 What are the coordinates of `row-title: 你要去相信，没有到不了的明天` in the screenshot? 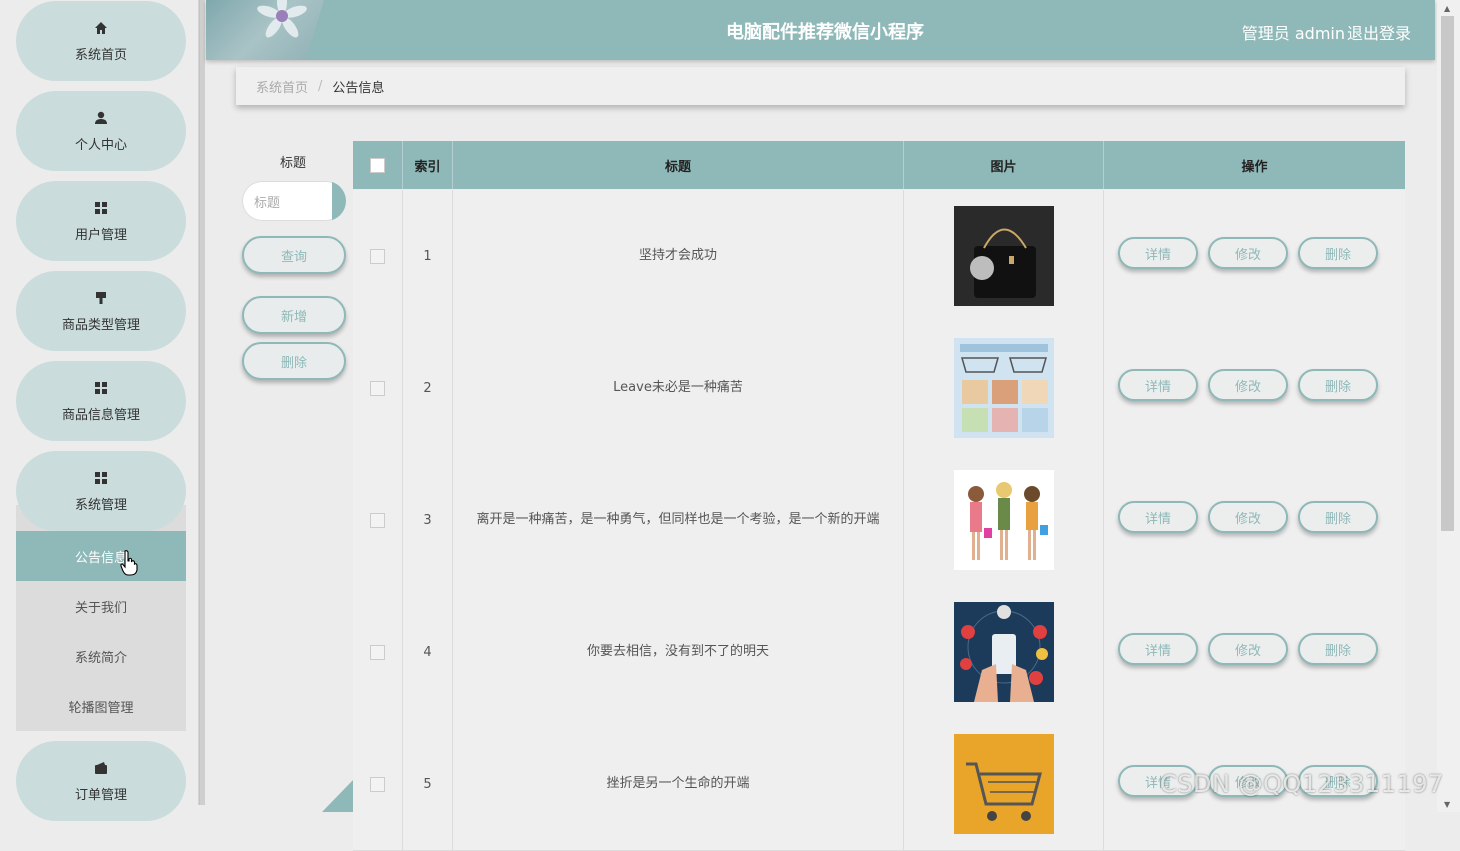 It's located at (677, 651).